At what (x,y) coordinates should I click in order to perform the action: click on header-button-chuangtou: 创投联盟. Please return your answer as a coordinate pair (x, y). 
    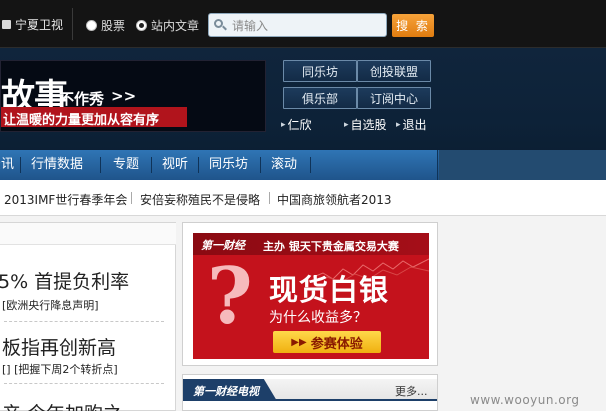
    Looking at the image, I should click on (394, 71).